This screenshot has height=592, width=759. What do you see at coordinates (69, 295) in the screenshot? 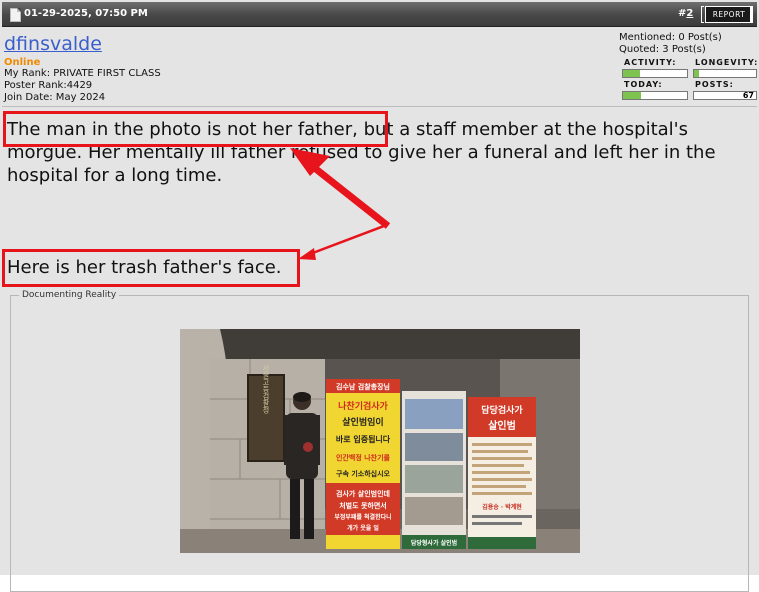
I see `fieldset-legend: Documenting Reality` at bounding box center [69, 295].